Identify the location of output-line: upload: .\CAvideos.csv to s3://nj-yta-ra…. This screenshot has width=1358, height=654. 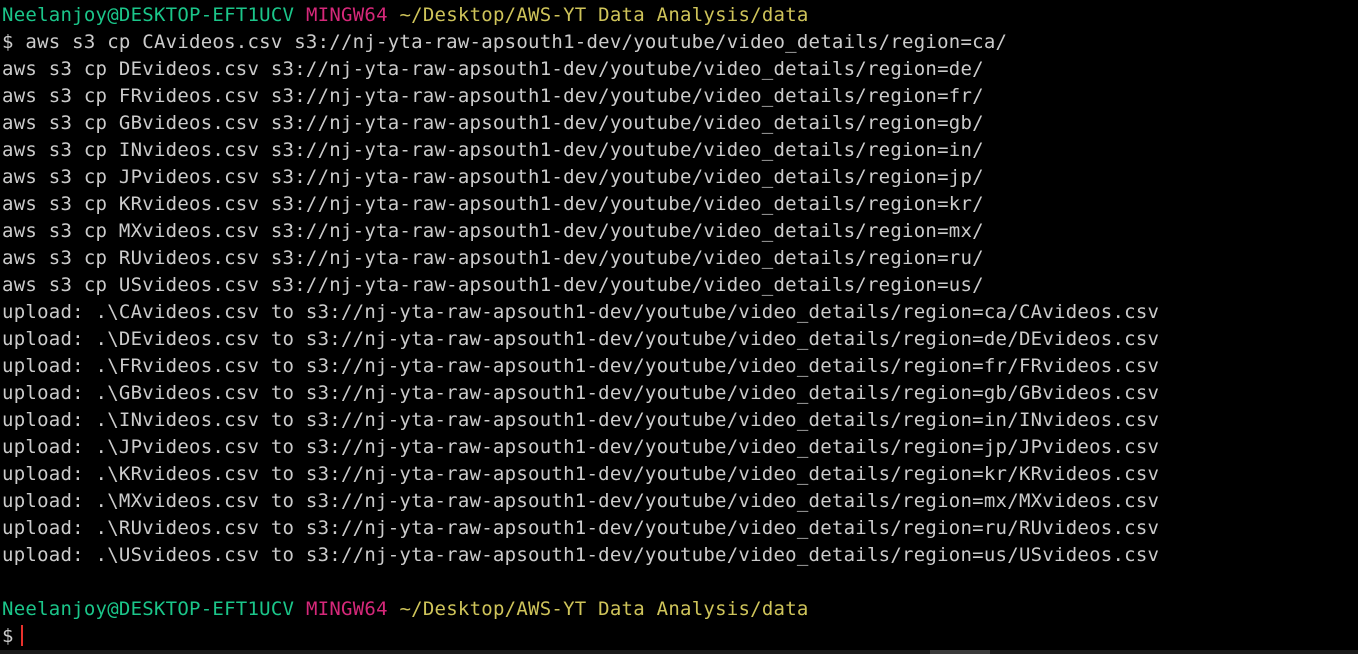
(581, 312).